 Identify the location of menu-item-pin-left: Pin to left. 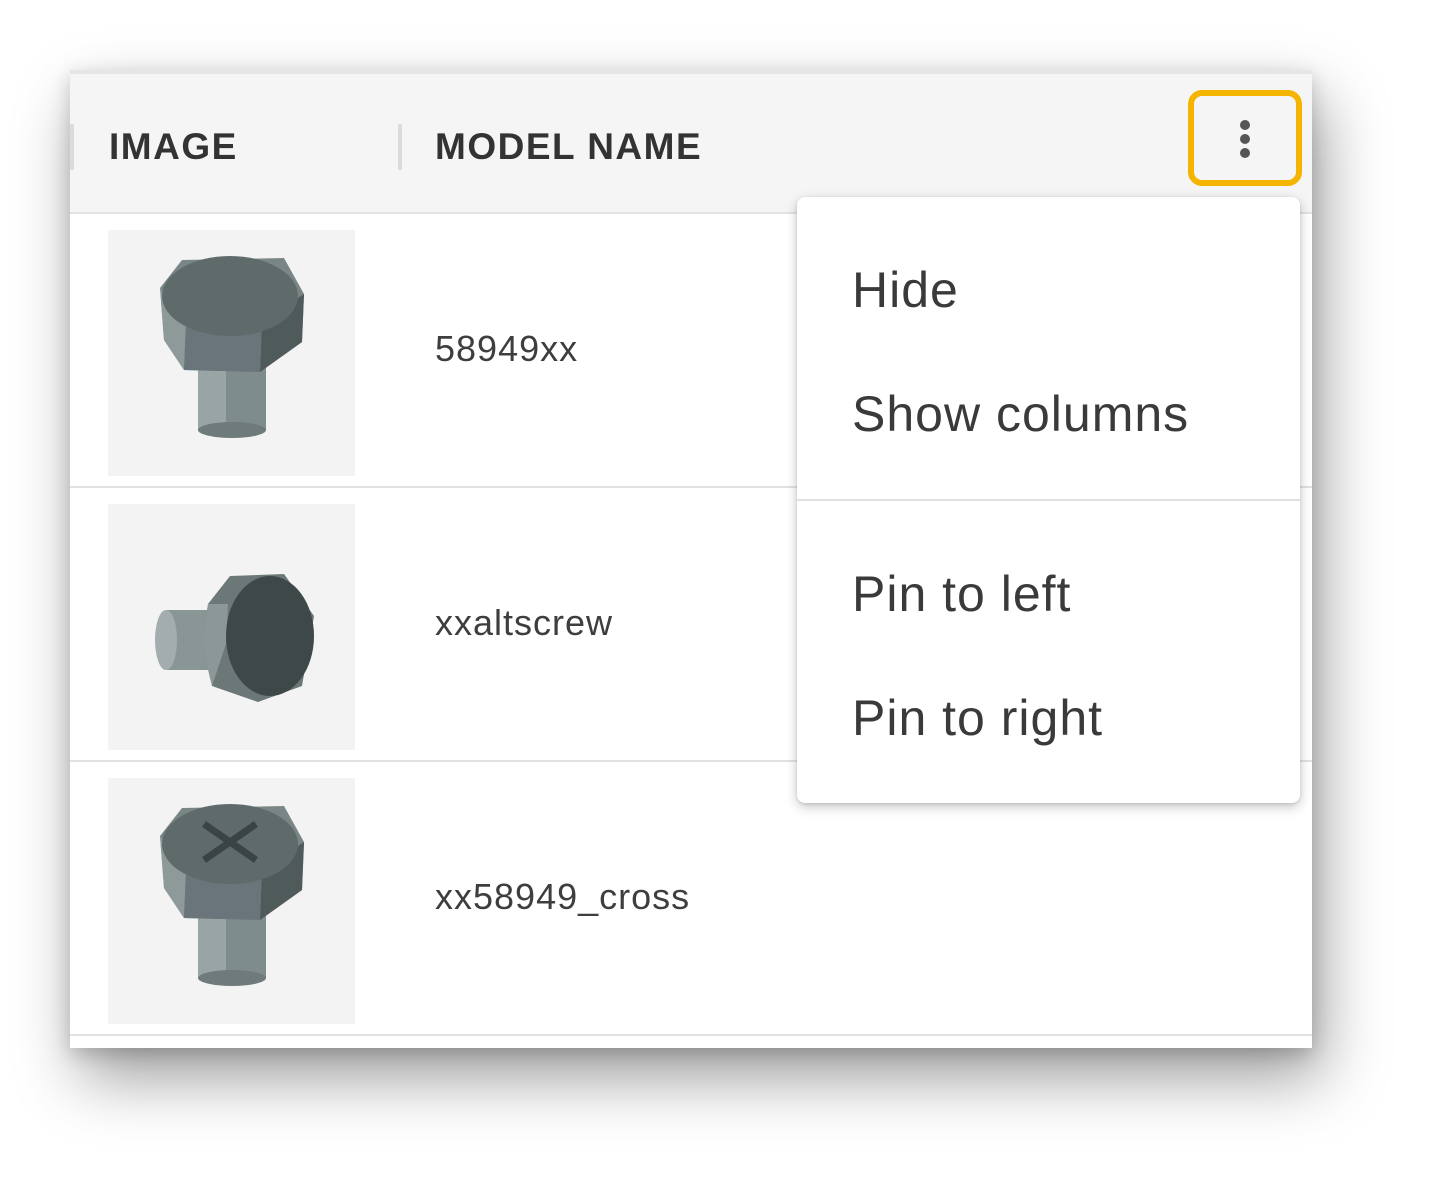
(1048, 590).